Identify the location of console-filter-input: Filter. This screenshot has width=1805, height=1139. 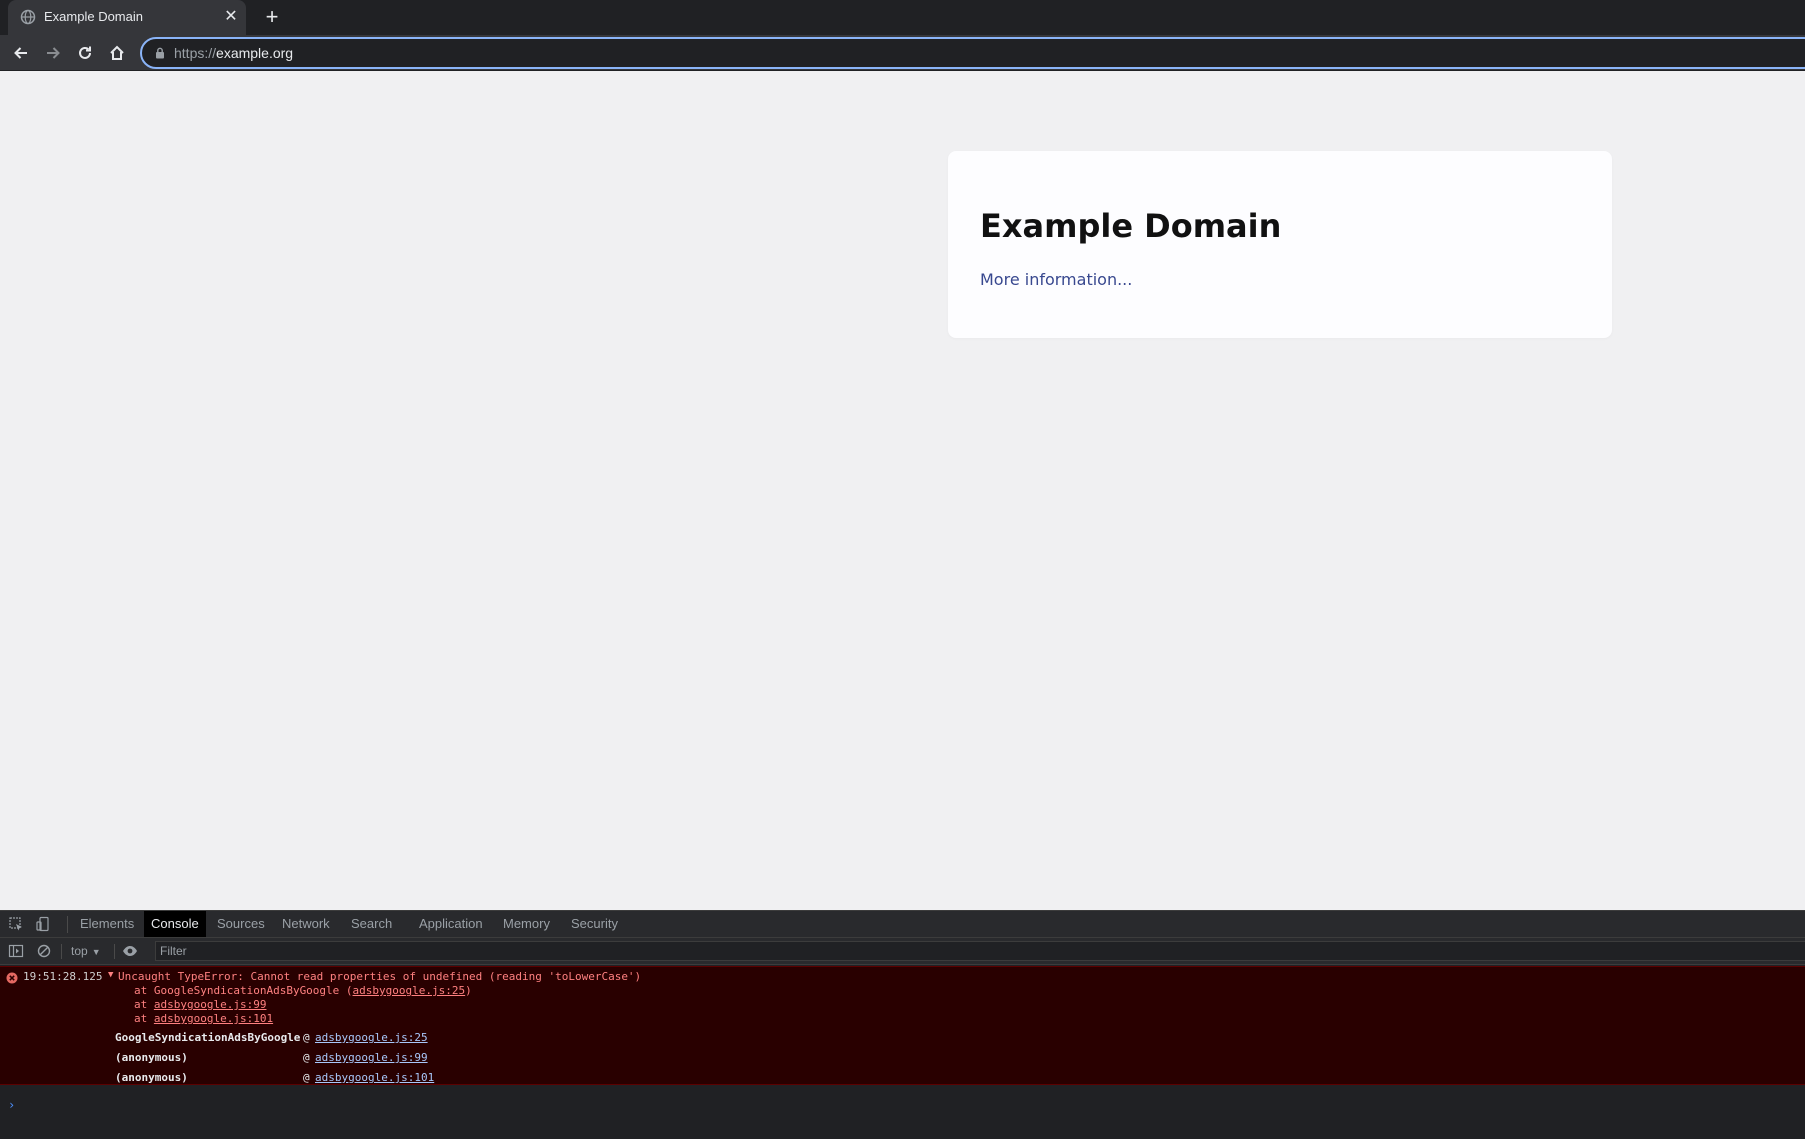
(980, 951).